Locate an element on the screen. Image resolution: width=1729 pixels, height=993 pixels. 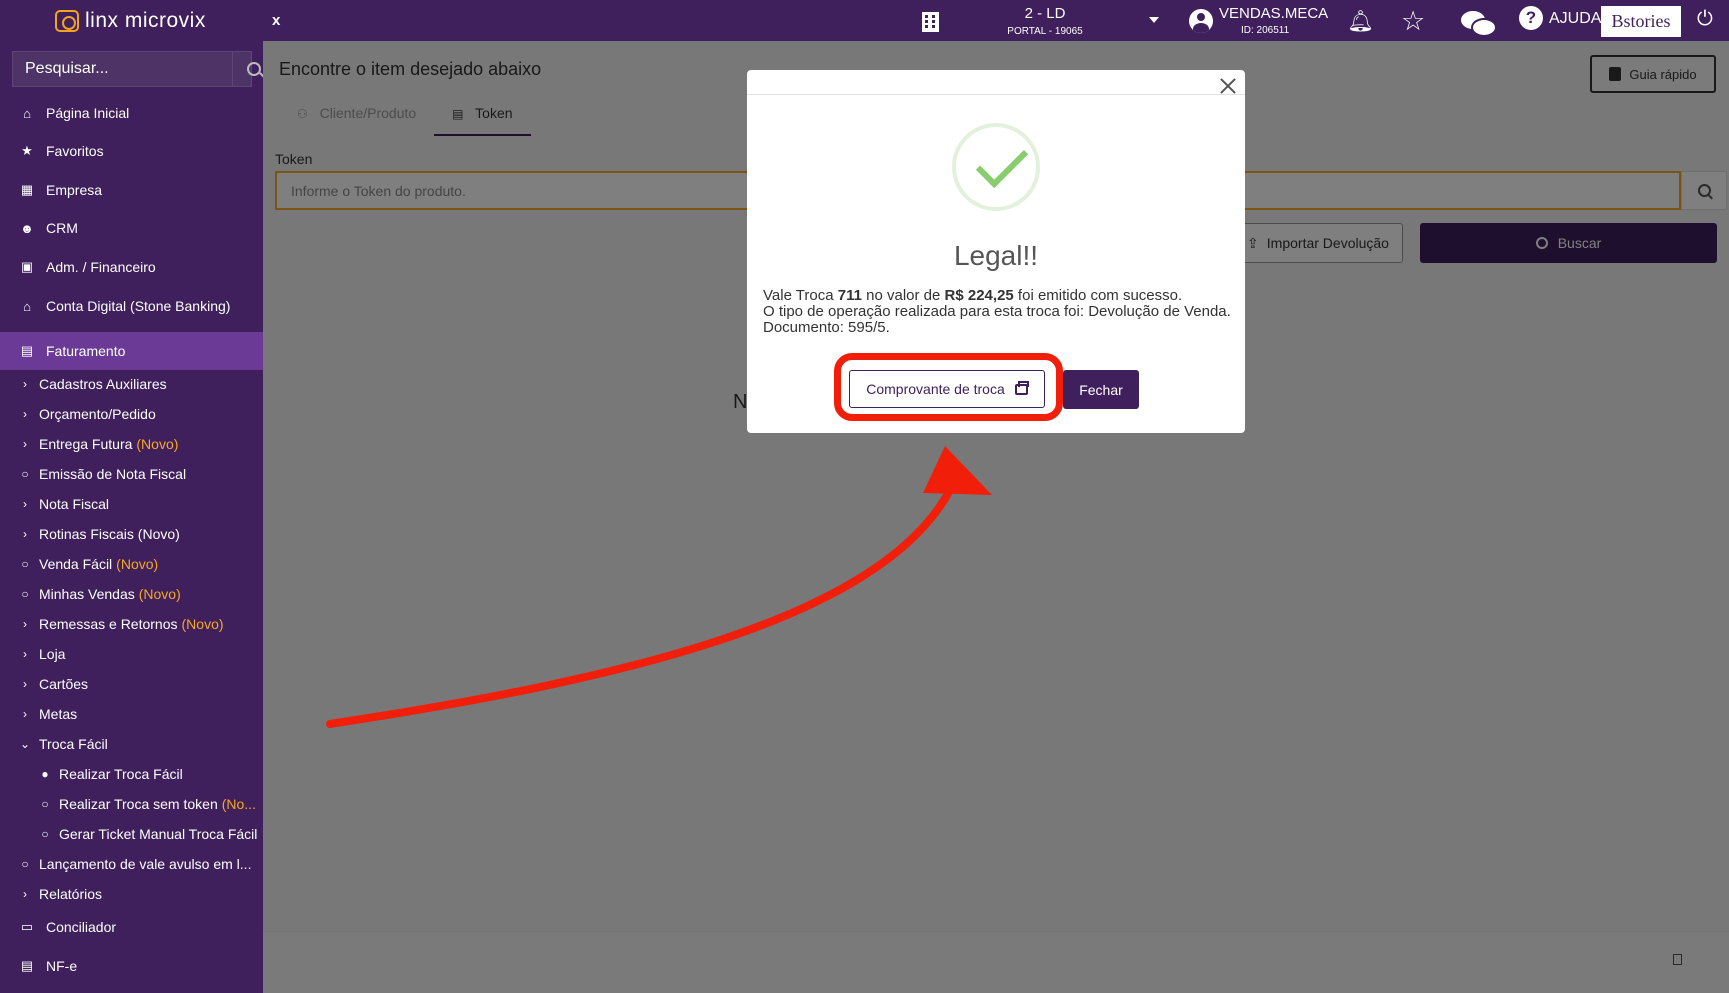
sidebar-subitem: › Relatórios is located at coordinates (131, 894).